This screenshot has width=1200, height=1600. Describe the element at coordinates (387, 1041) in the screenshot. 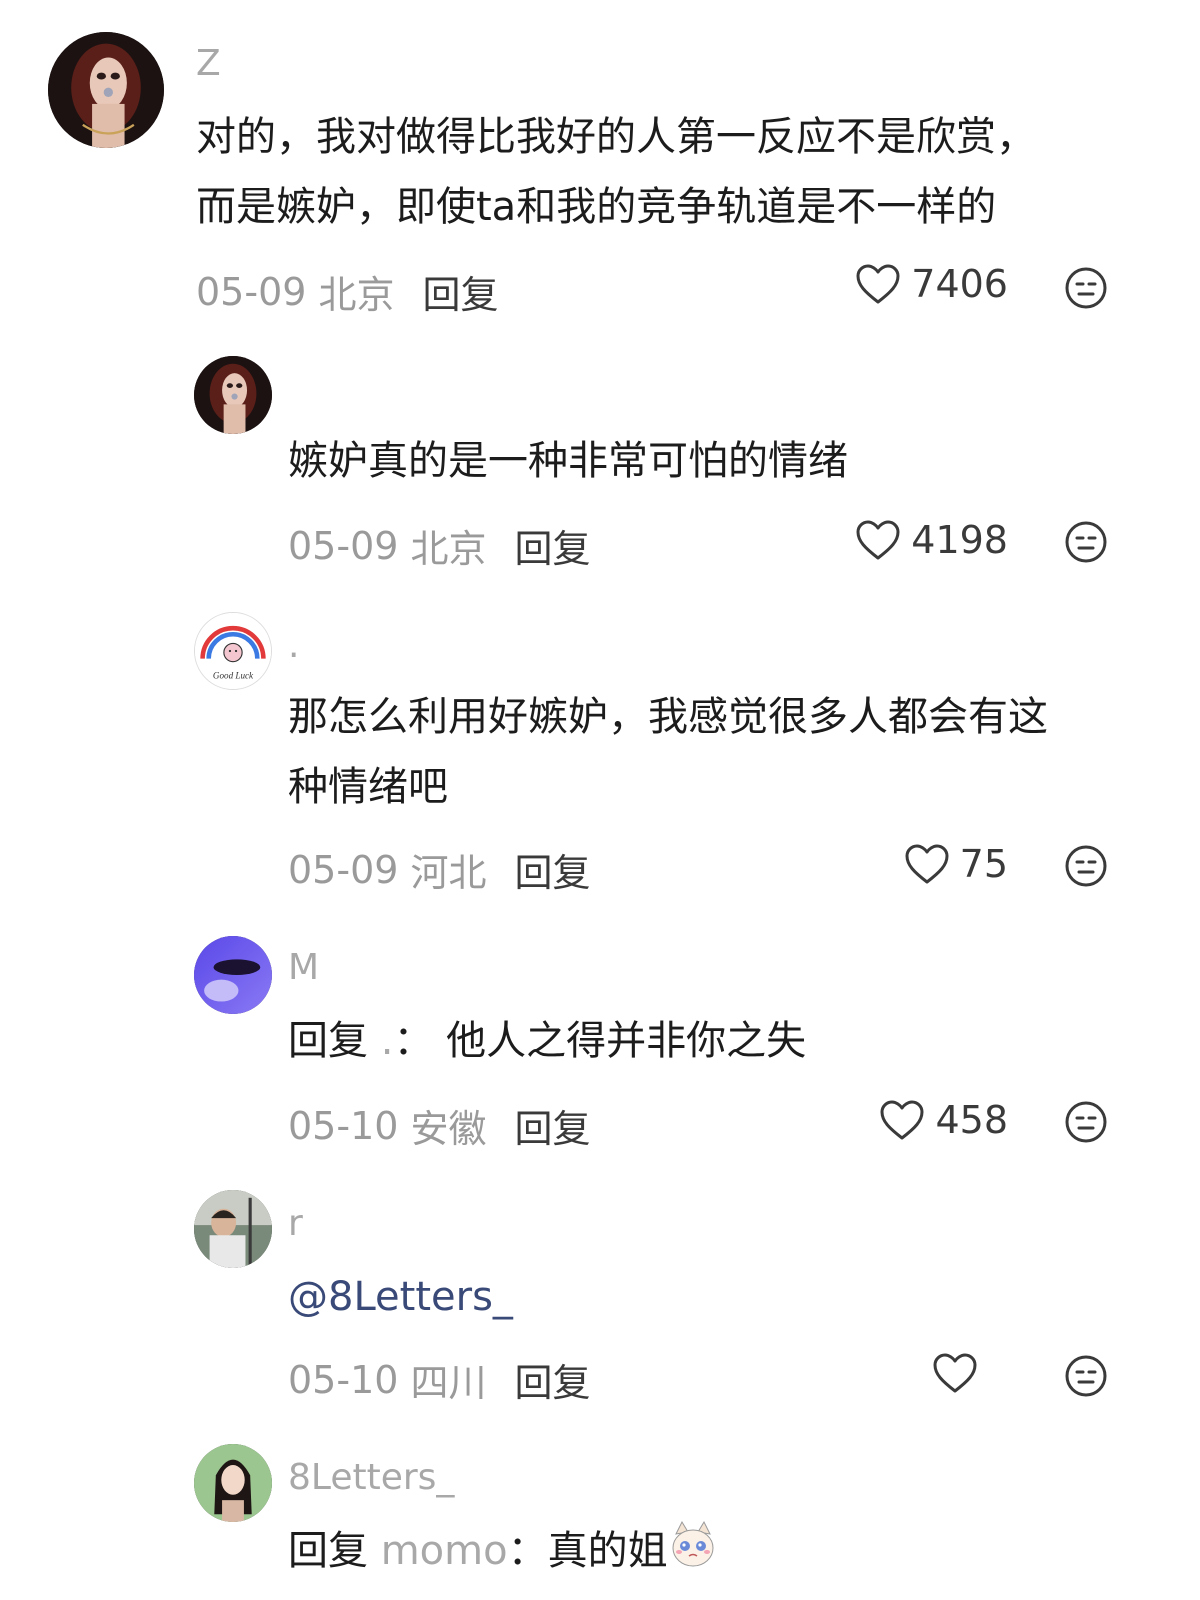

I see `reply-target-user: .` at that location.